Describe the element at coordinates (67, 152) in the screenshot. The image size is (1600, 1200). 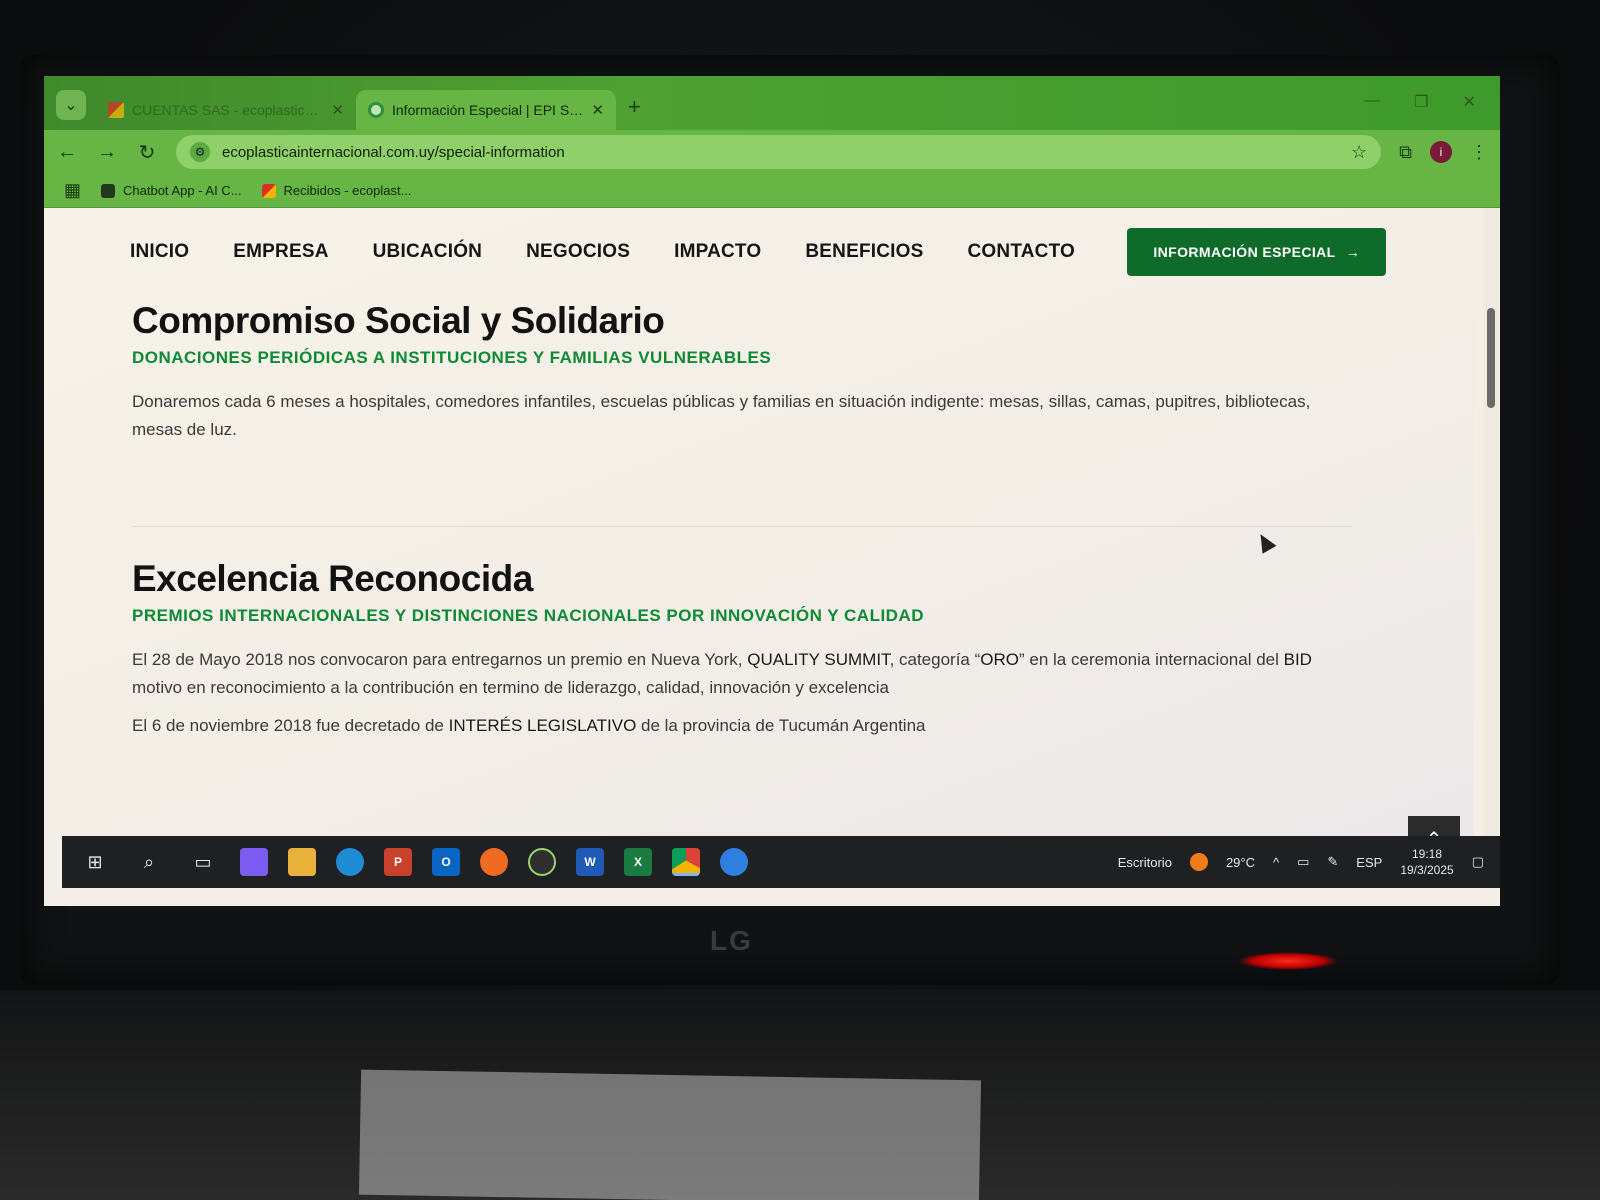
I see `back-icon: ←` at that location.